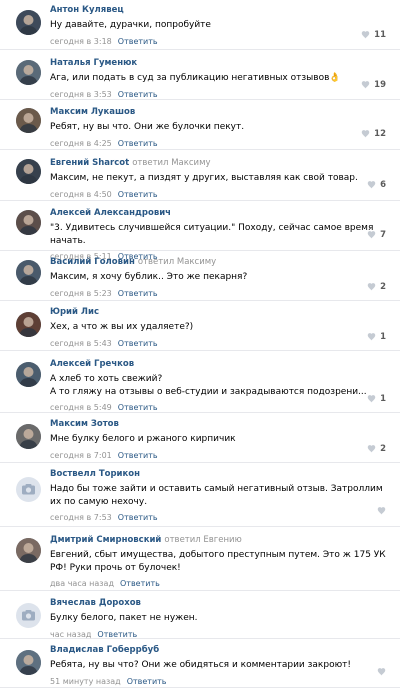 This screenshot has width=400, height=688. I want to click on author-link: Антон Кулявец, so click(87, 10).